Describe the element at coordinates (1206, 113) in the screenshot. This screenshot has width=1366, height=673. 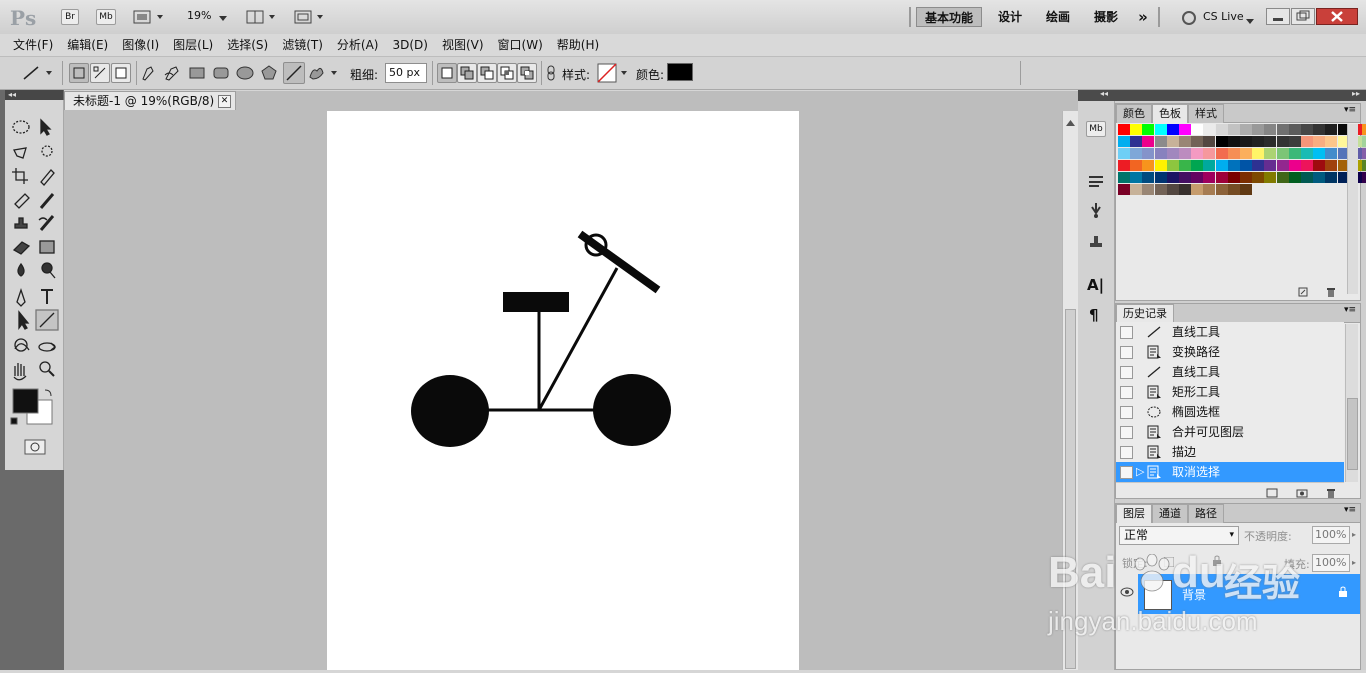
I see `tab-styles: 样式` at that location.